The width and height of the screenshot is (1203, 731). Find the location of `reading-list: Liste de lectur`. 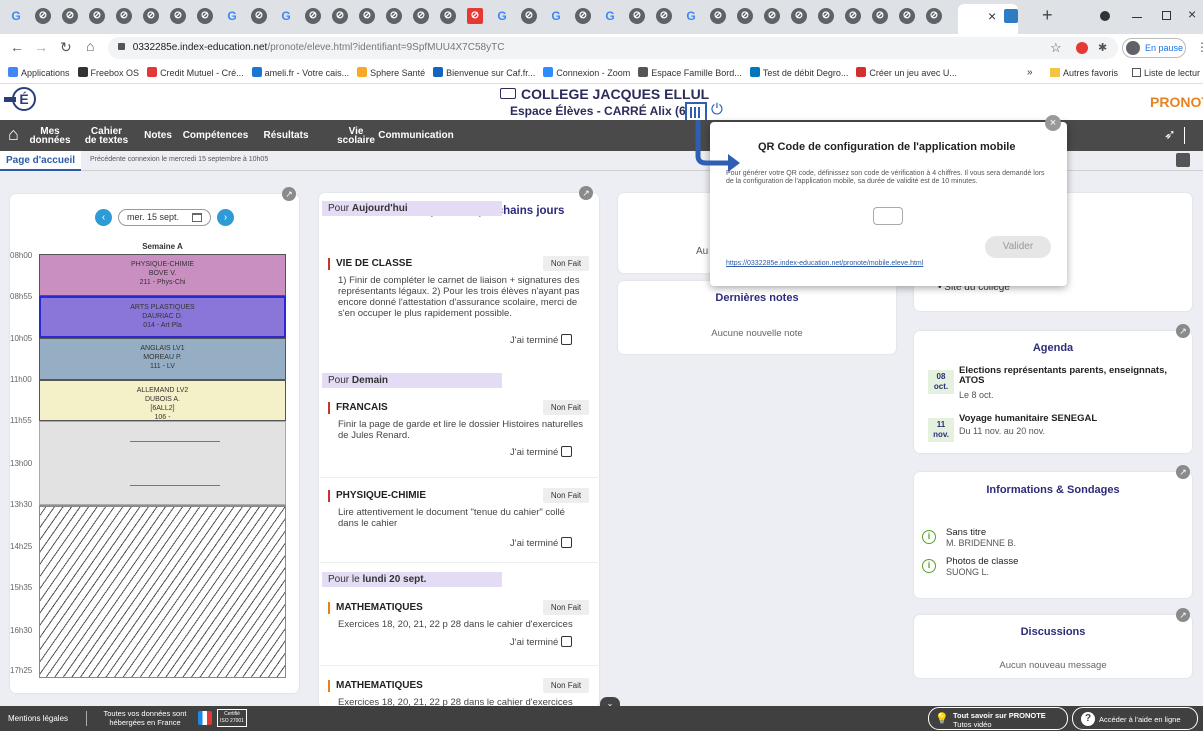

reading-list: Liste de lectur is located at coordinates (1166, 72).